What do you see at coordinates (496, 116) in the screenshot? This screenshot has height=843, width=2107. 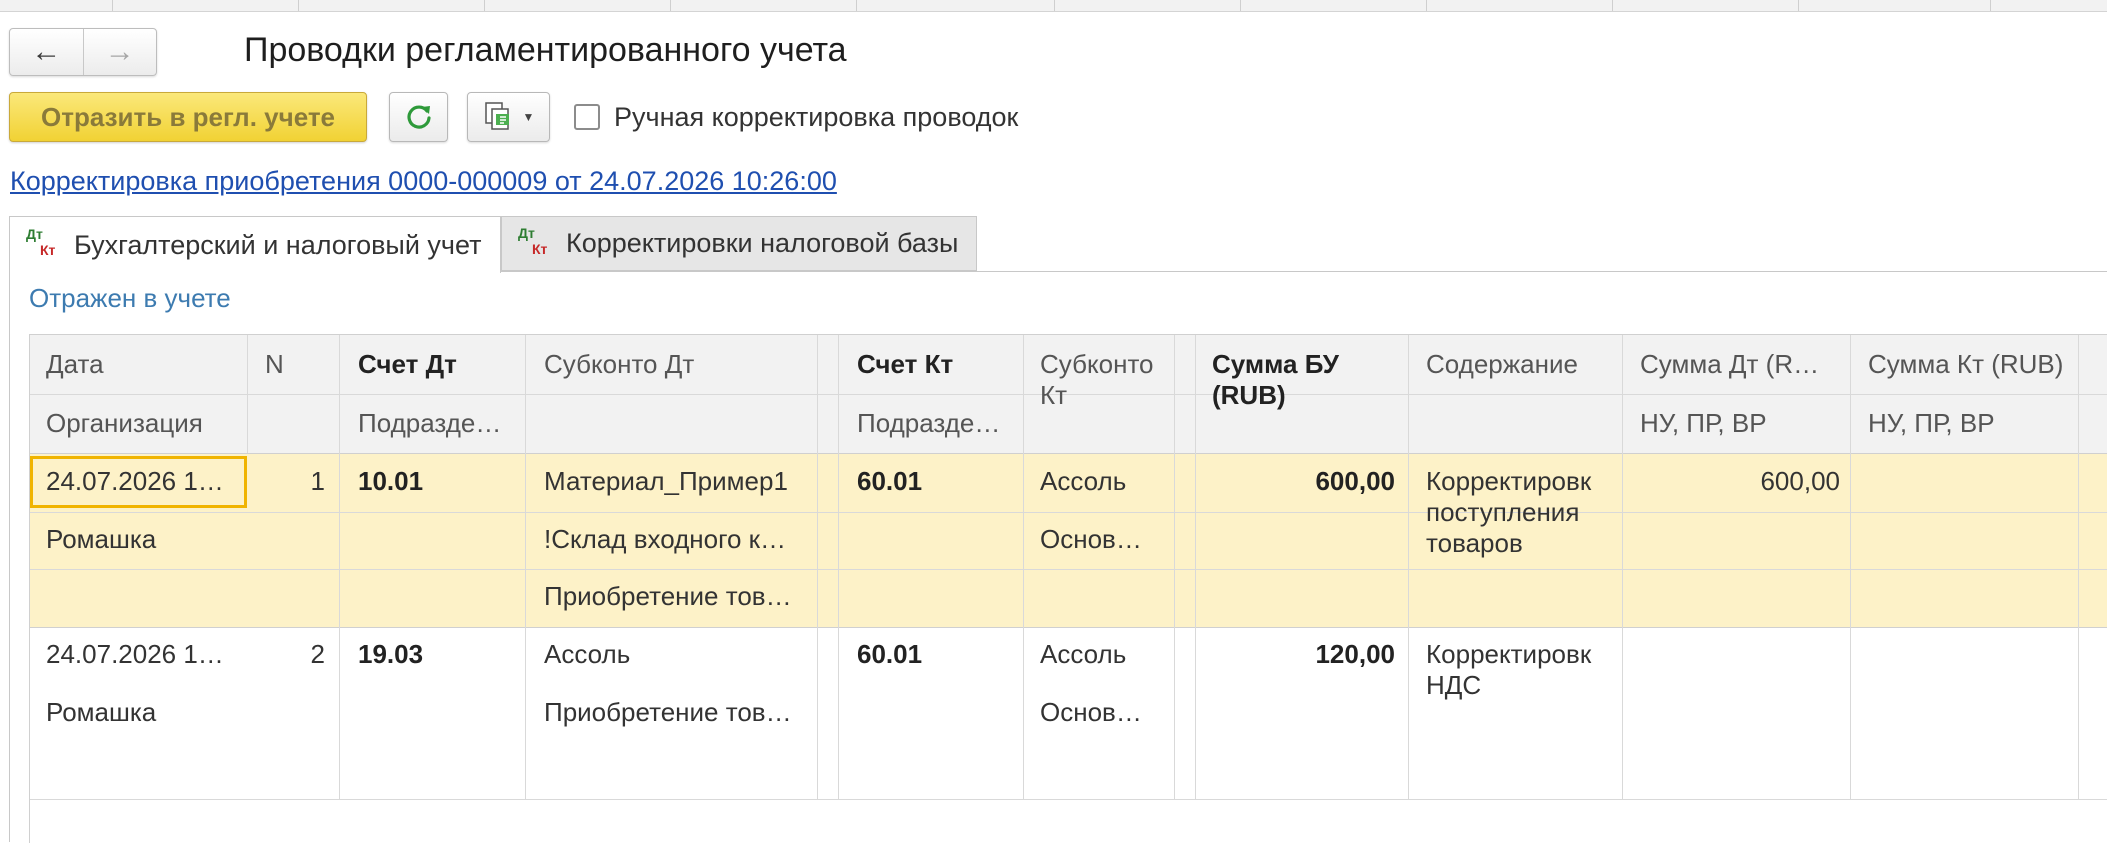 I see `documents-structure-icon` at bounding box center [496, 116].